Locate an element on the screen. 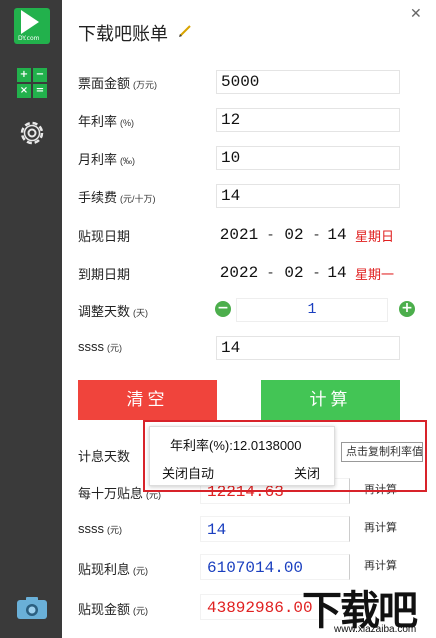  annual-rate-row: 年利率 (%) 12 is located at coordinates (248, 120).